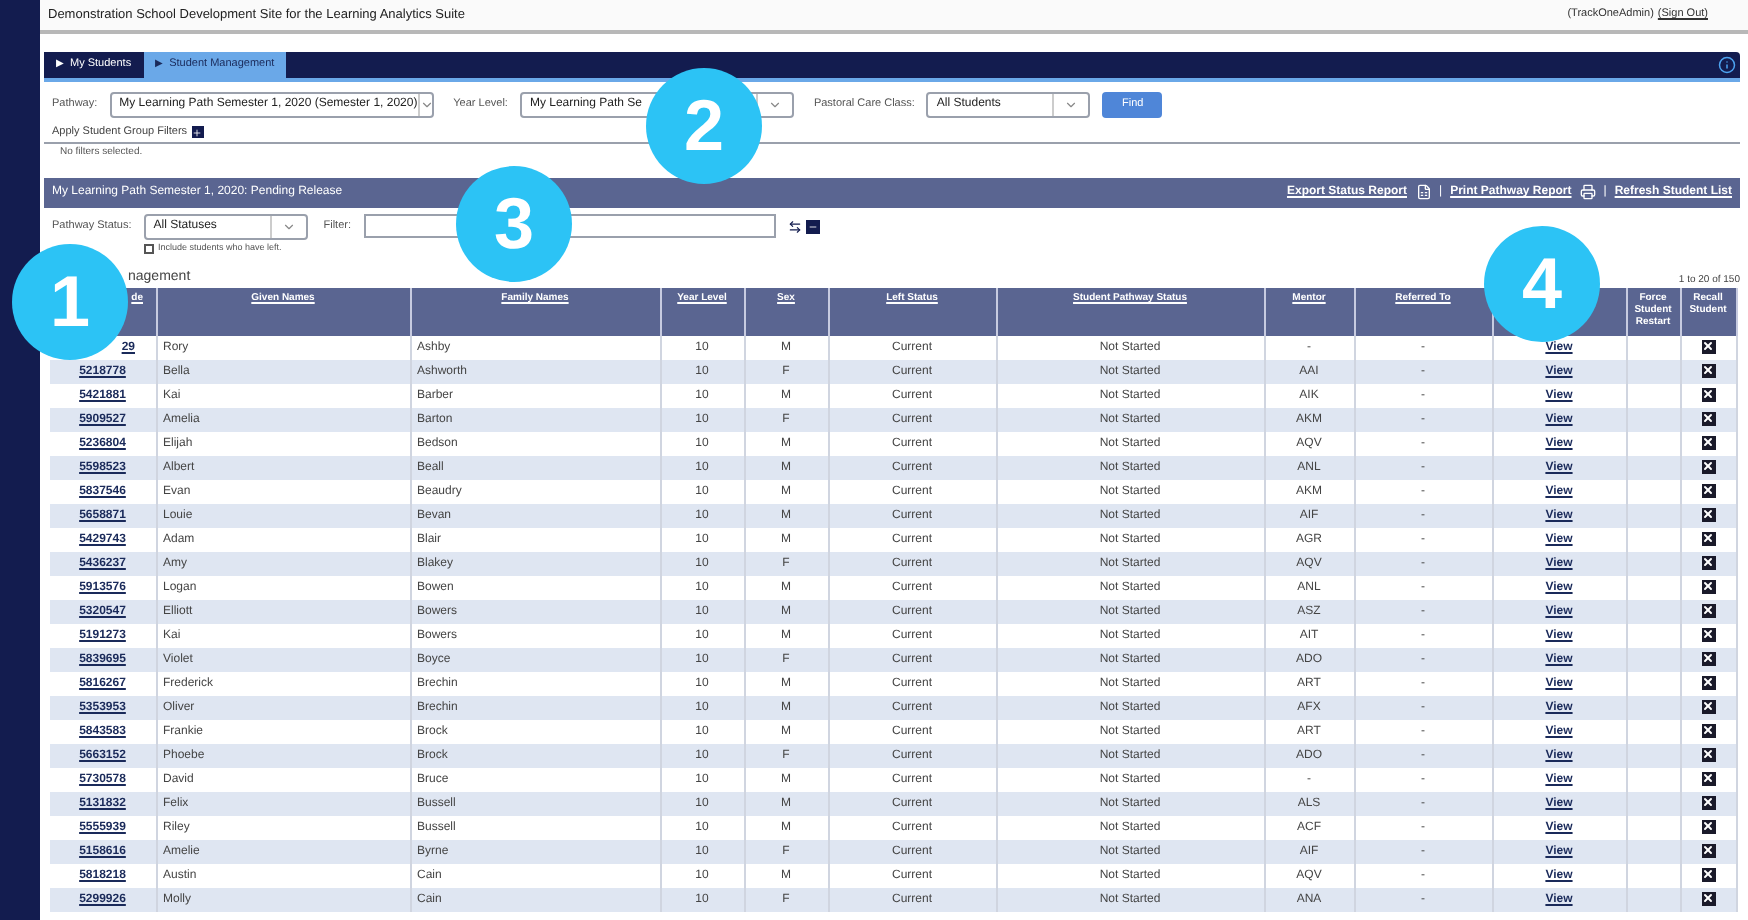  What do you see at coordinates (1727, 65) in the screenshot?
I see `info-icon` at bounding box center [1727, 65].